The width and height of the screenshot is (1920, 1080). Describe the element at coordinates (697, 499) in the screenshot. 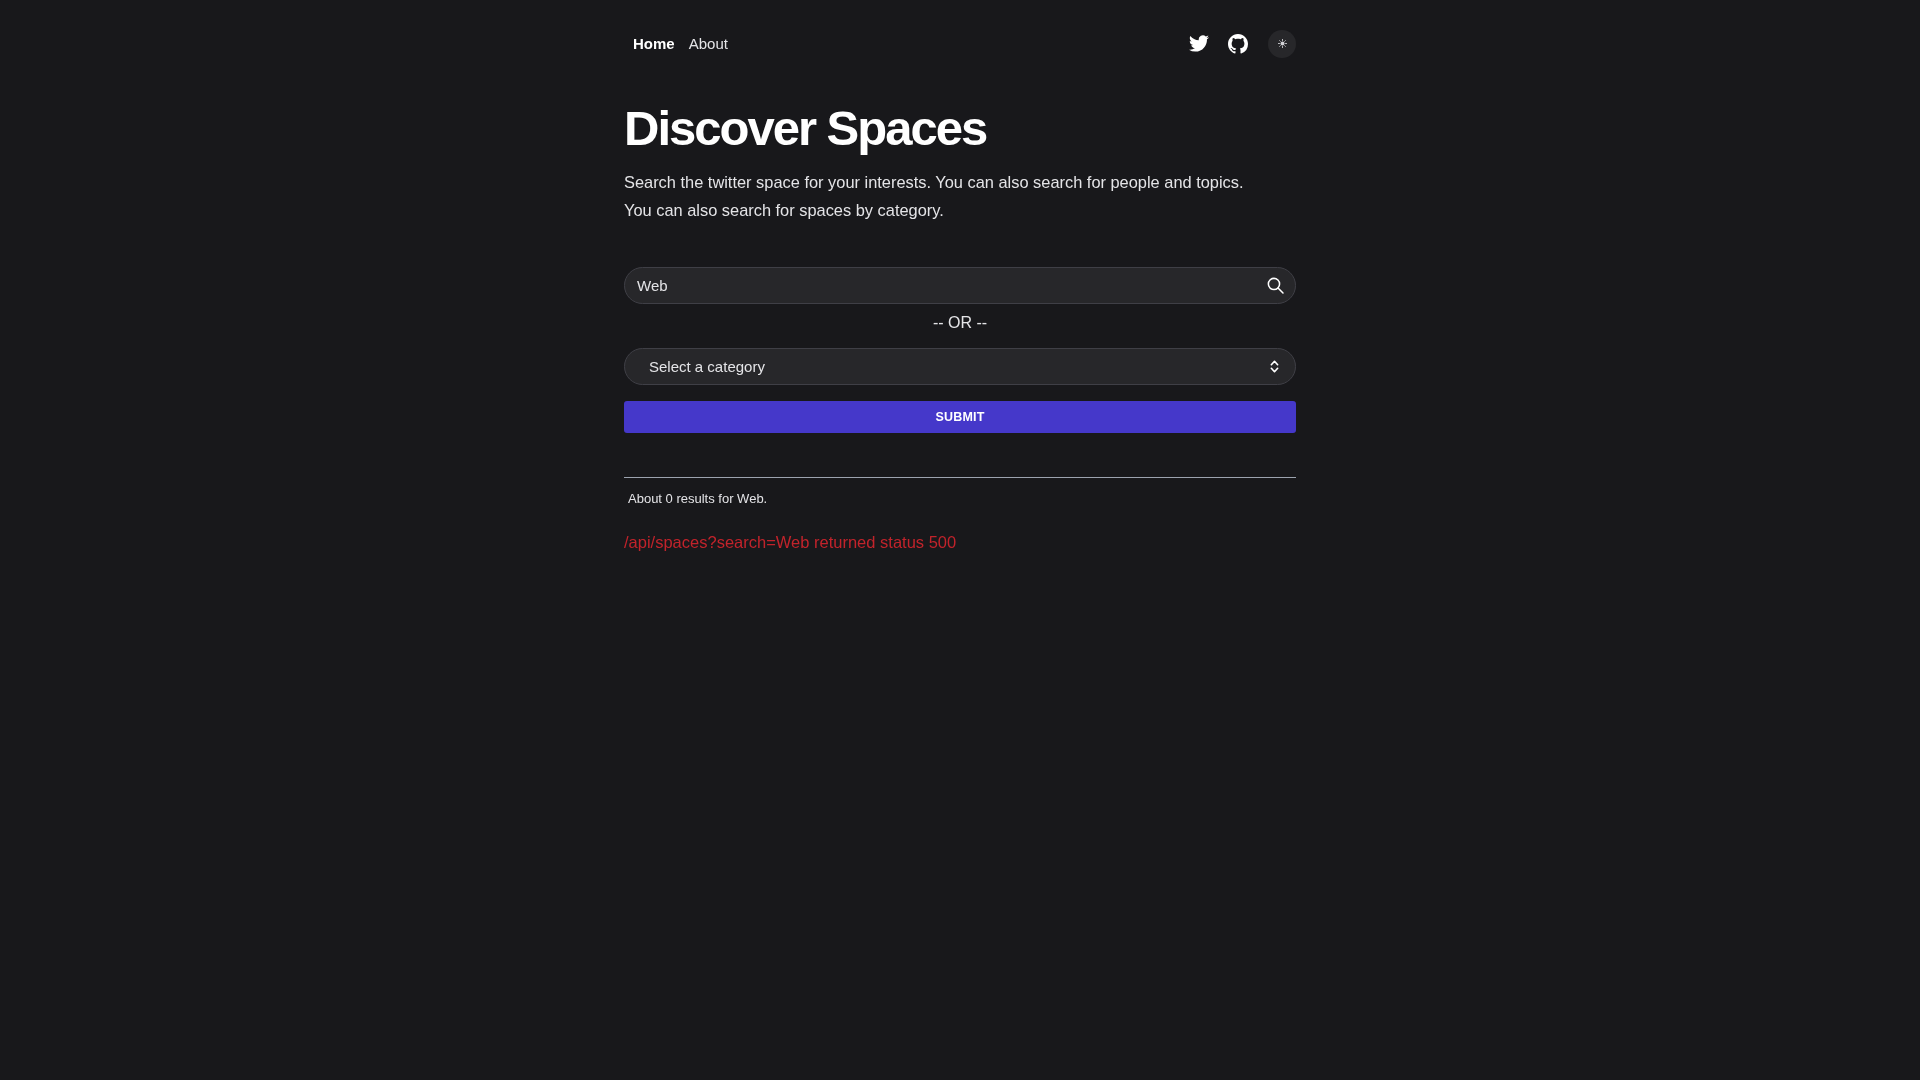

I see `results-summary: About 0 results for Web.` at that location.